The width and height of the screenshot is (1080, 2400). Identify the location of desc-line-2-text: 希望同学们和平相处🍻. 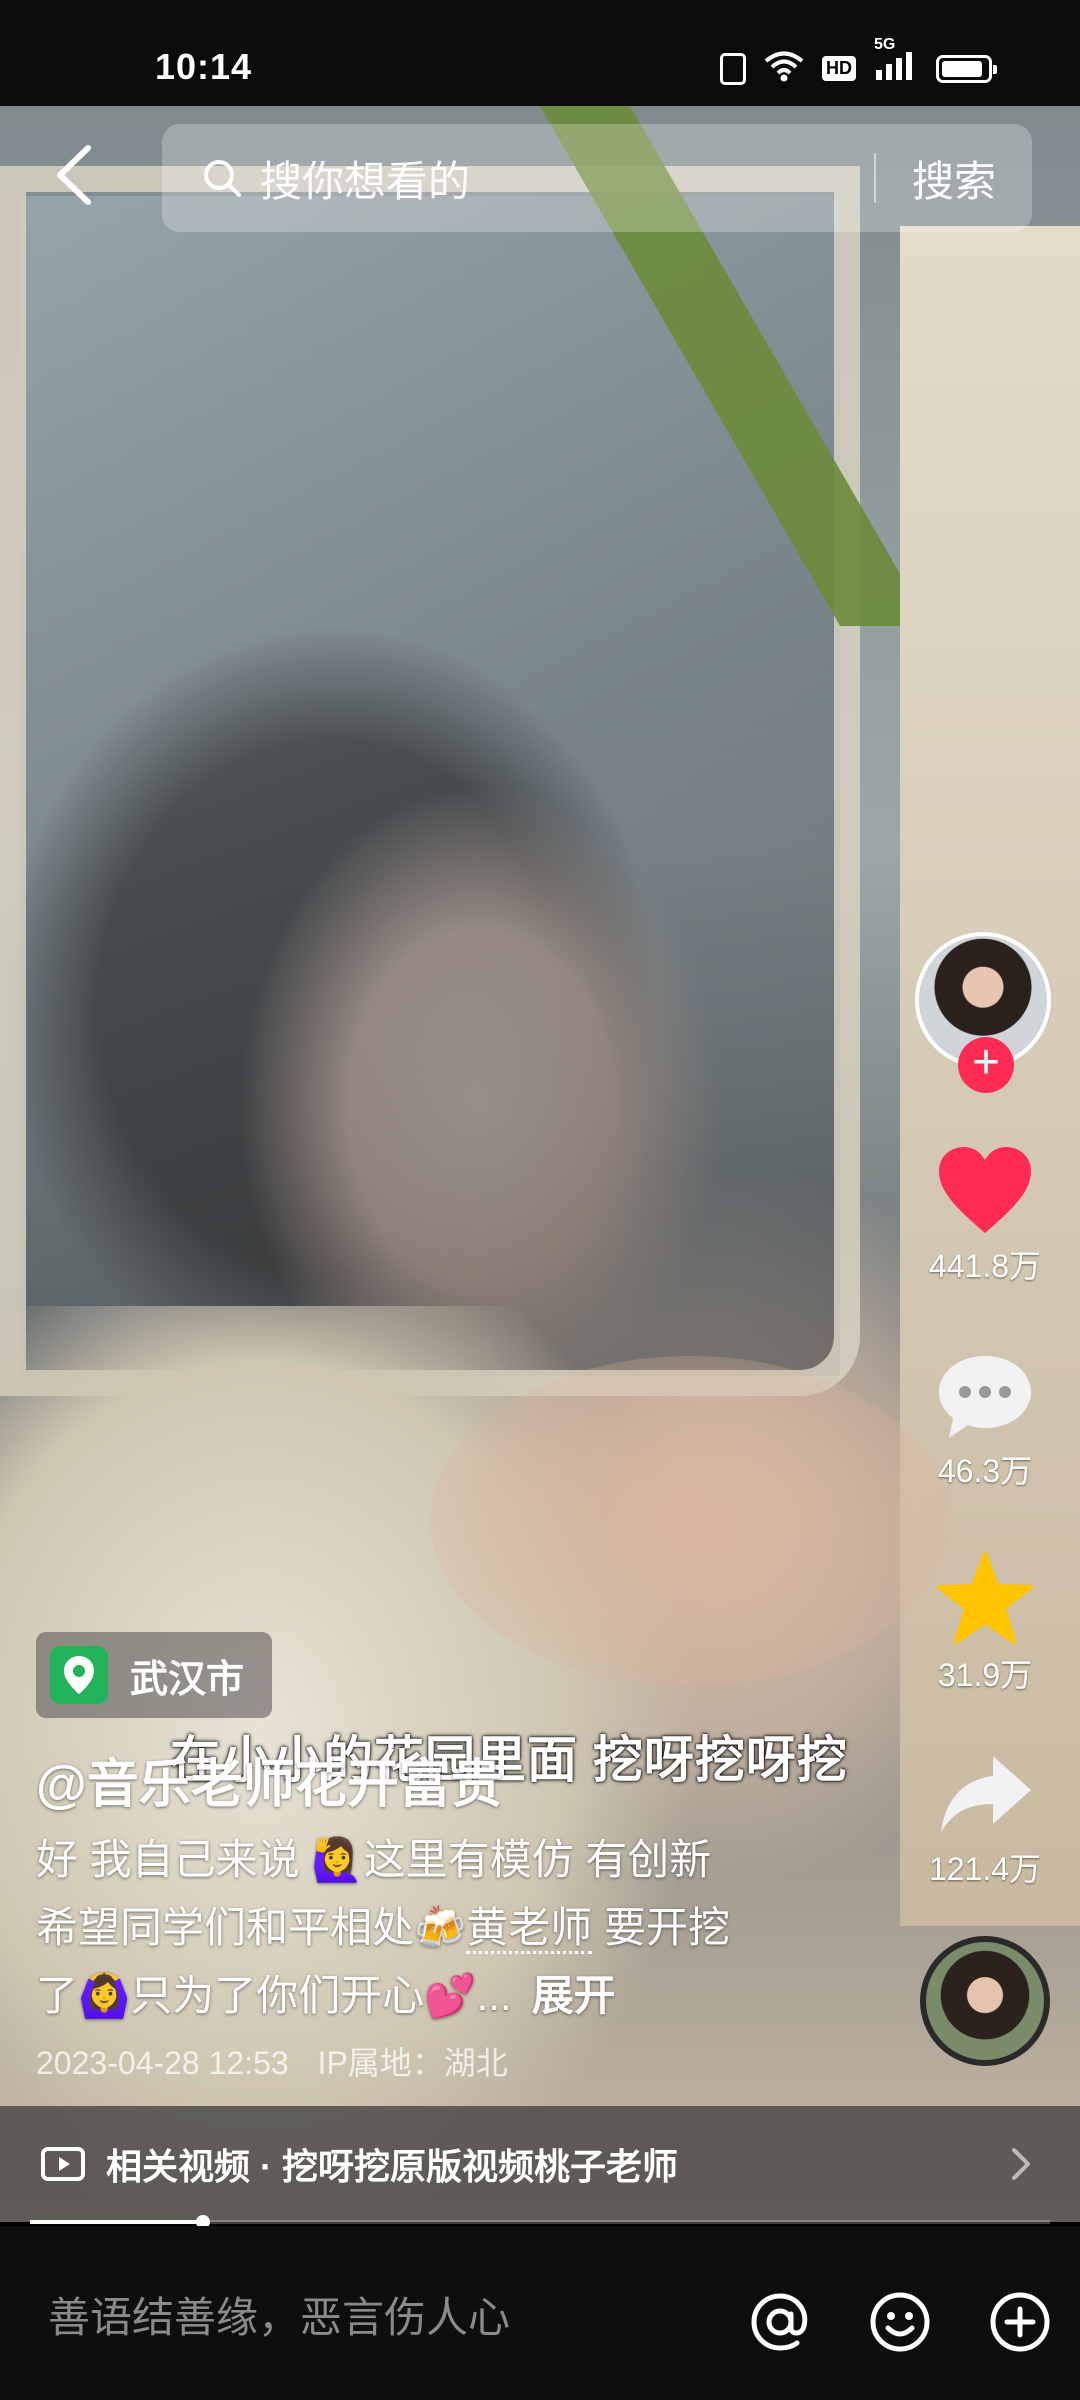
(251, 1927).